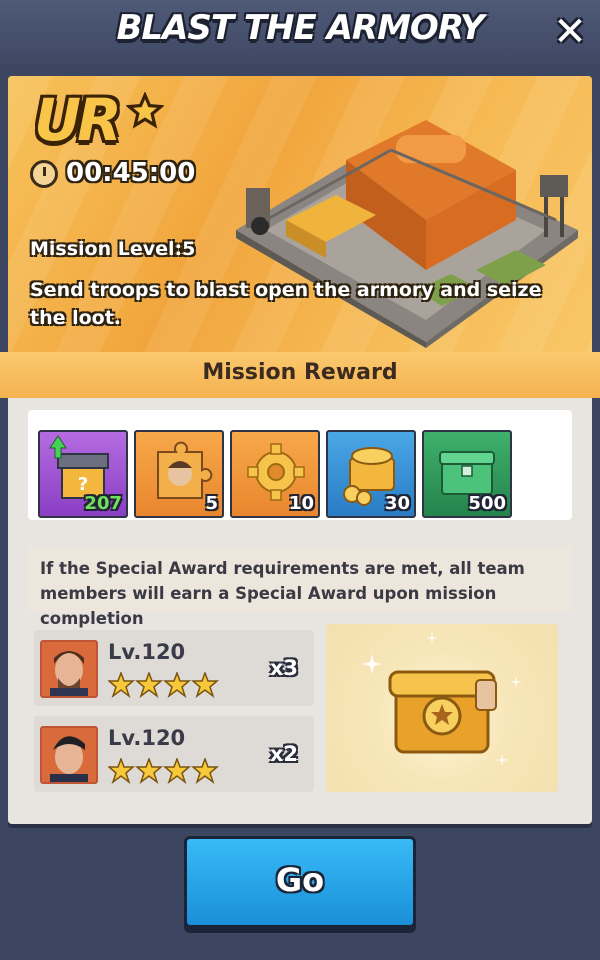 This screenshot has height=960, width=600. I want to click on reward-list: ? 207 5 10 30 500, so click(300, 465).